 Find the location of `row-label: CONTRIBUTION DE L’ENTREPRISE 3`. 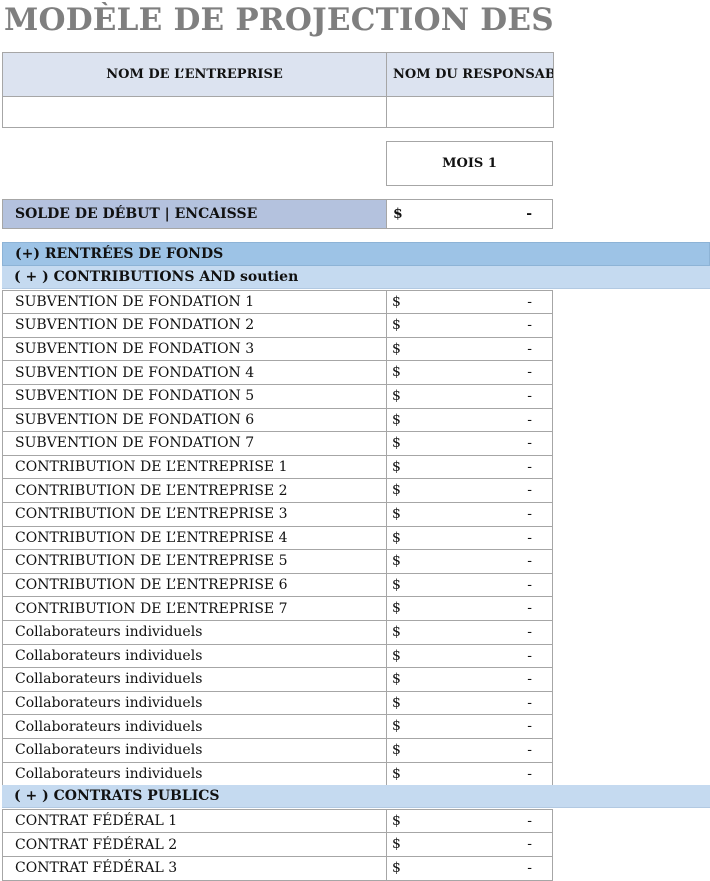

row-label: CONTRIBUTION DE L’ENTREPRISE 3 is located at coordinates (194, 514).